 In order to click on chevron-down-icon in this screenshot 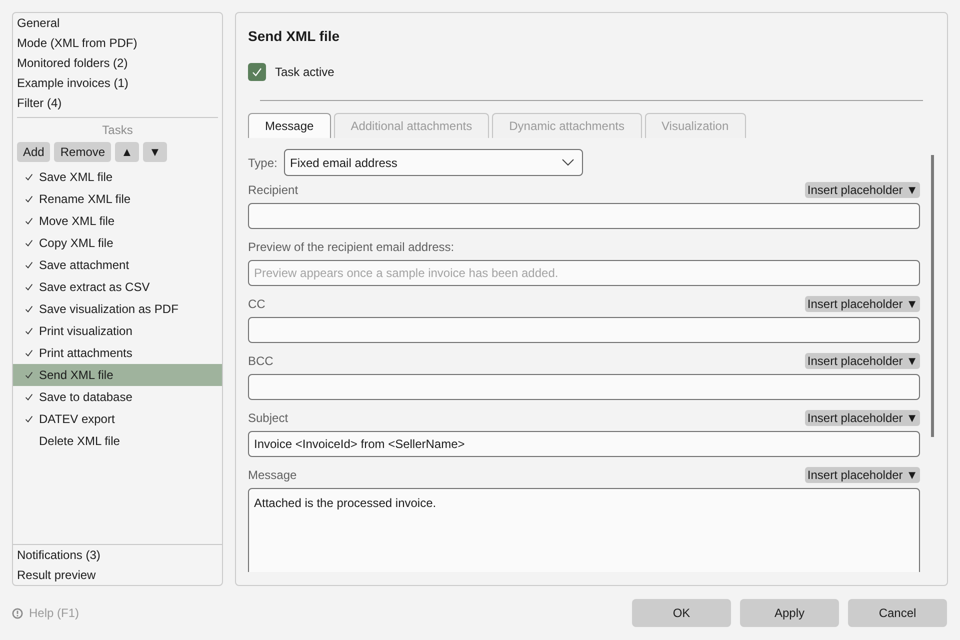, I will do `click(568, 162)`.